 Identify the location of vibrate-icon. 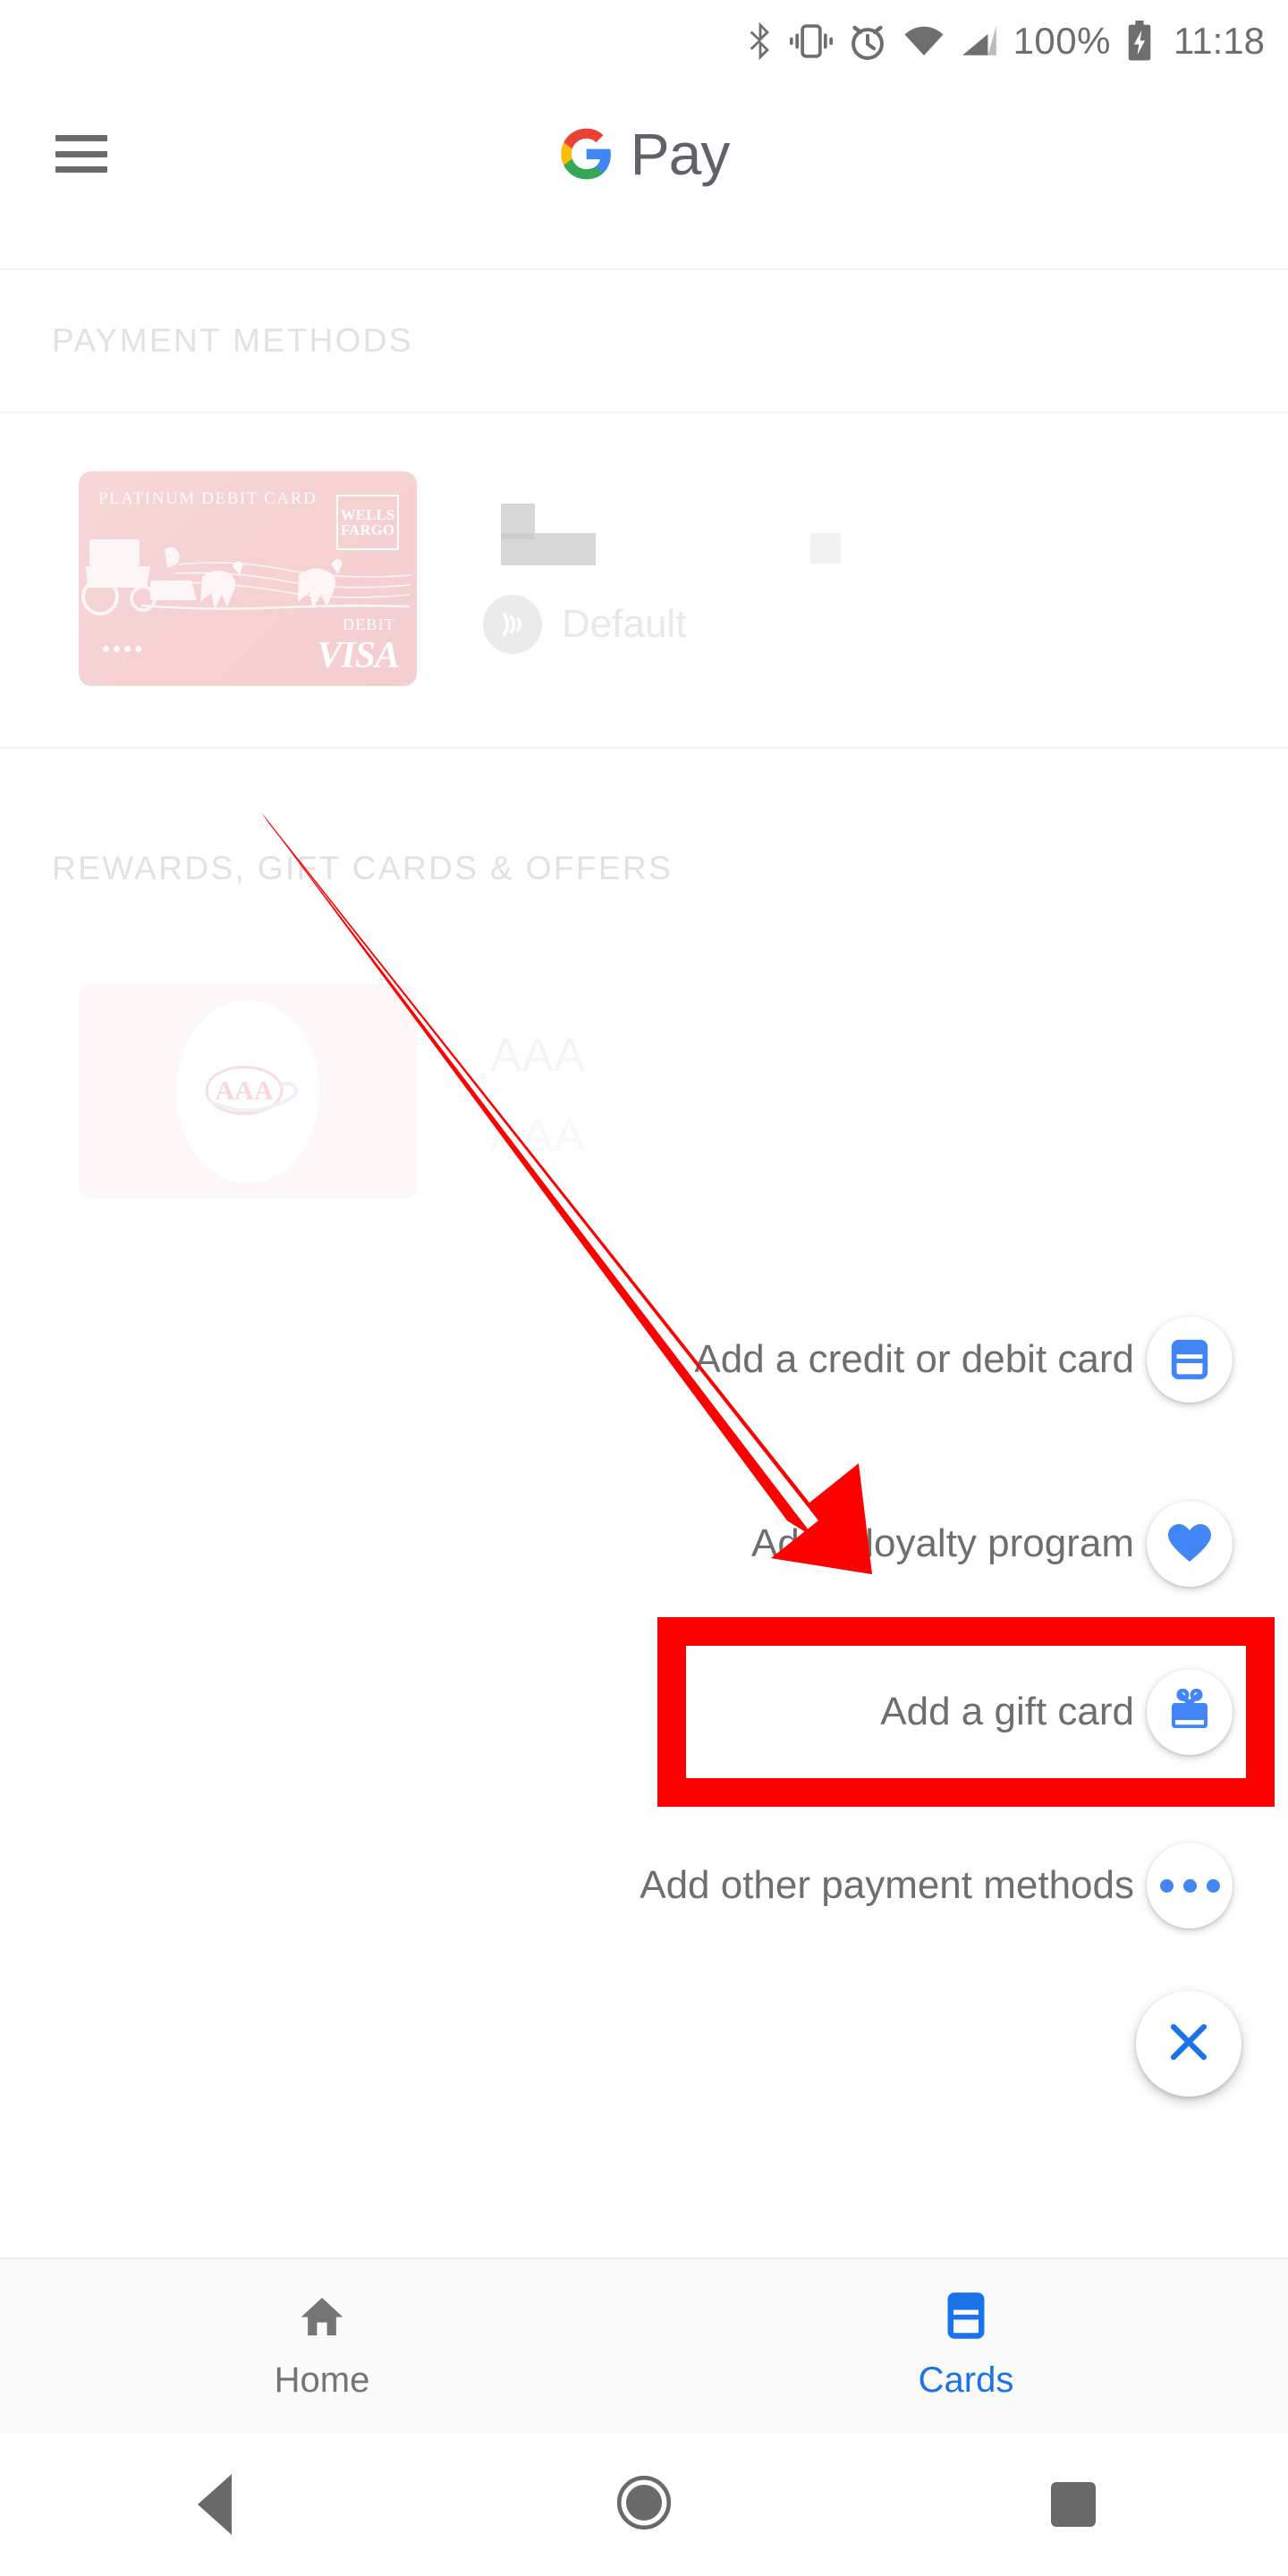
(811, 41).